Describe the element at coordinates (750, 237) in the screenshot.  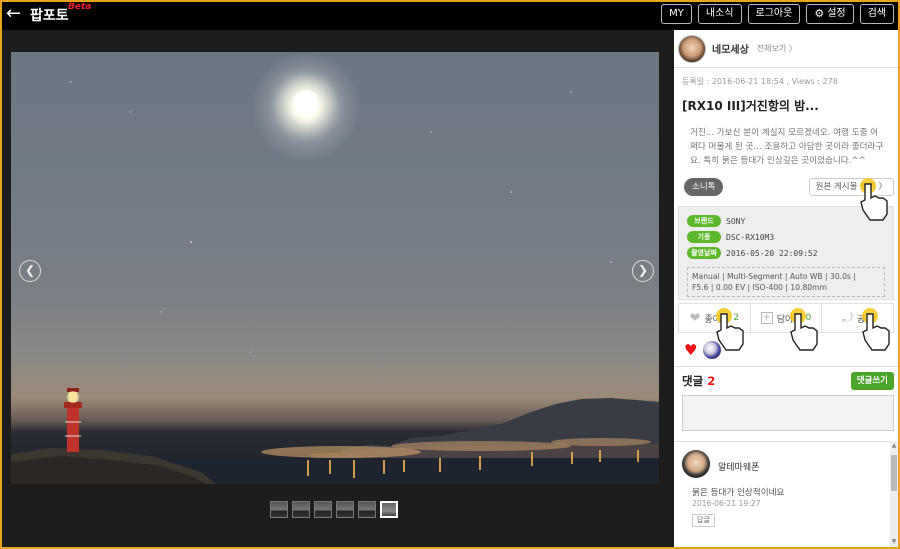
I see `exif-model-value: DSC-RX10M3` at that location.